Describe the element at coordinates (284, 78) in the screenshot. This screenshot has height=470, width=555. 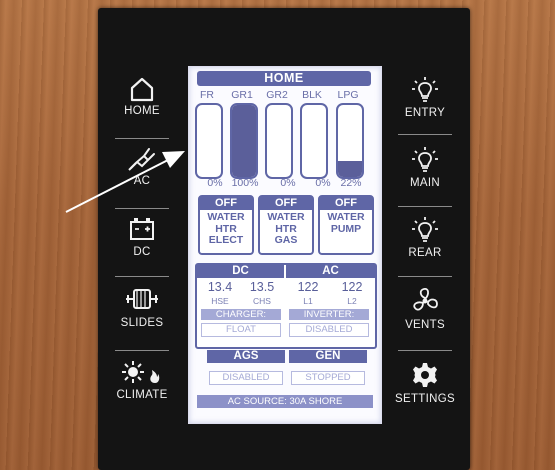
I see `page-title: HOME` at that location.